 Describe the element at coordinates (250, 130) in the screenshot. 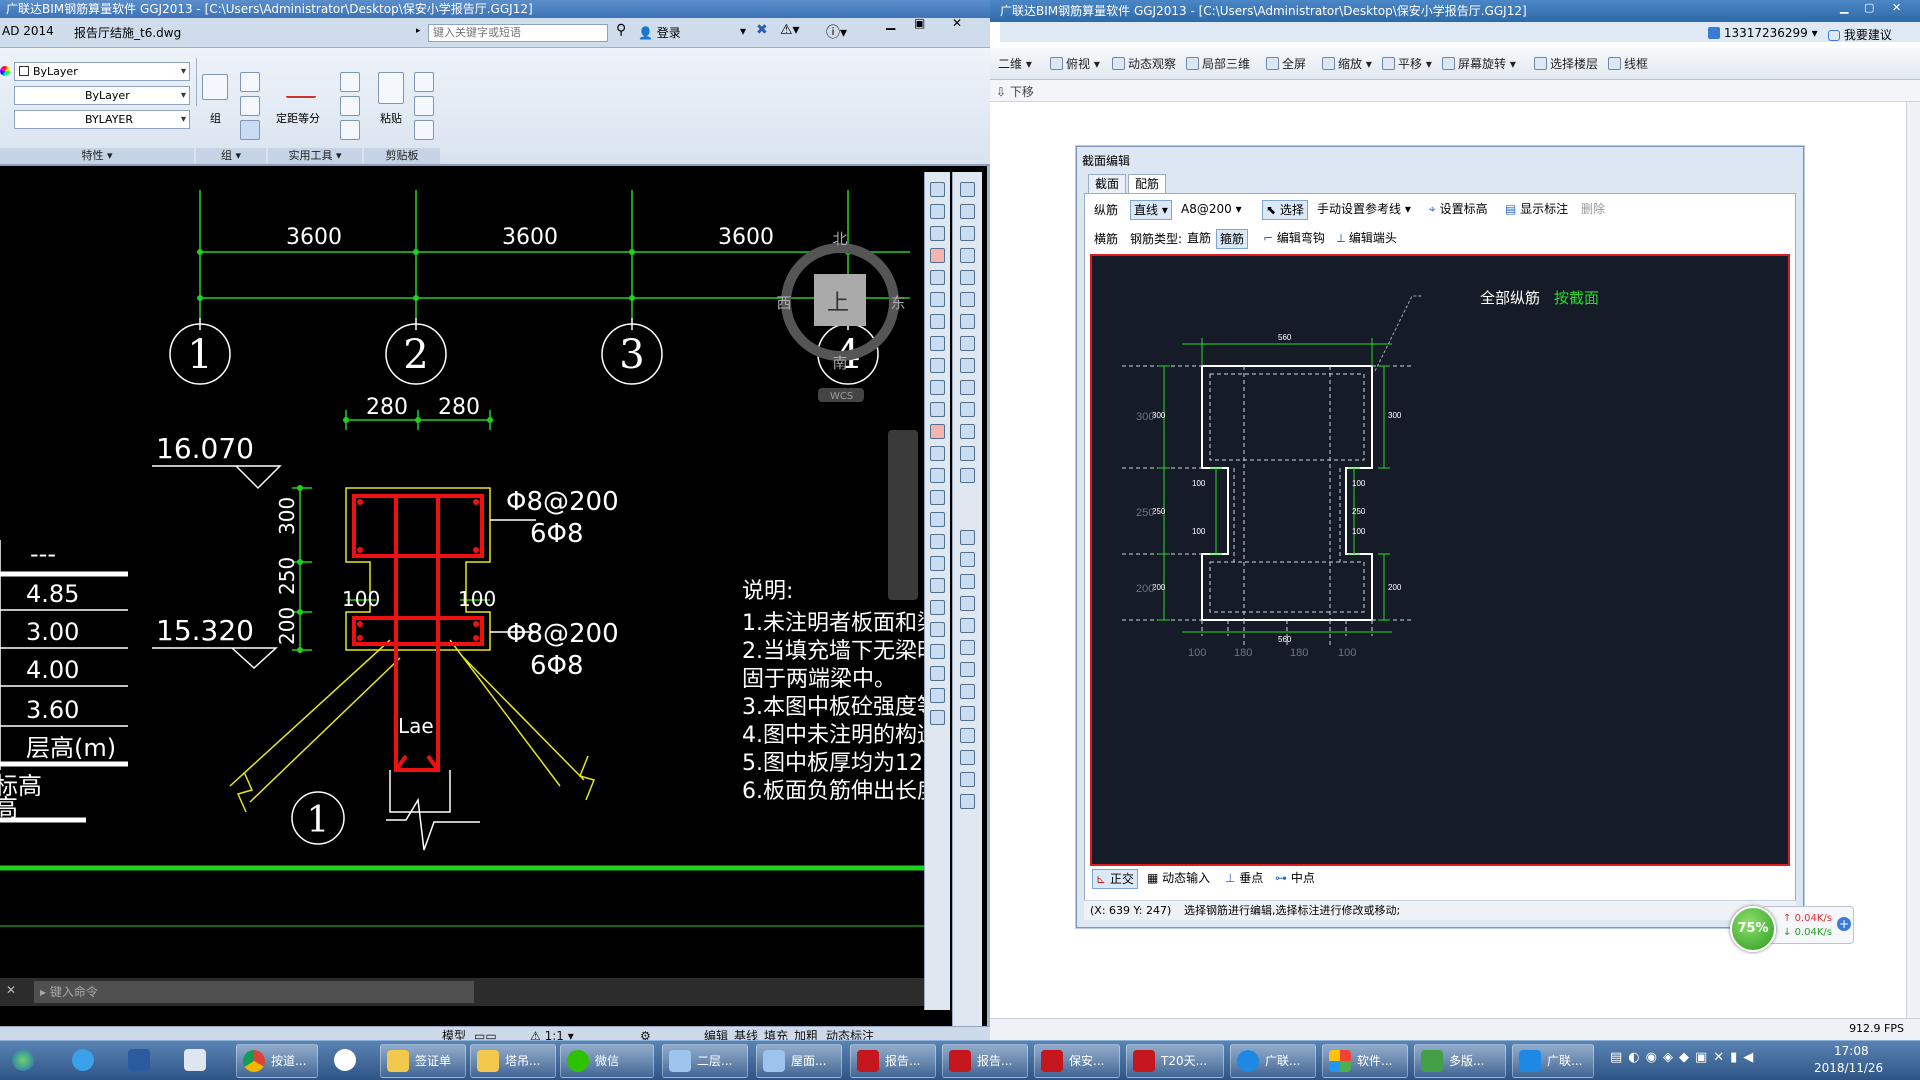

I see `group-select-icon` at that location.